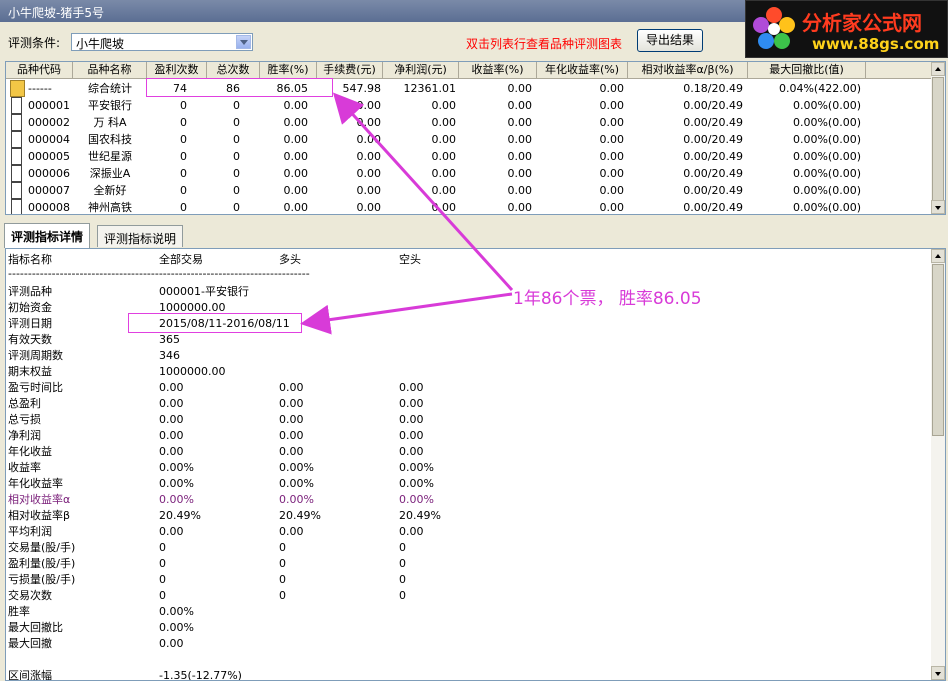  What do you see at coordinates (110, 105) in the screenshot?
I see `table-cell: 平安银行` at bounding box center [110, 105].